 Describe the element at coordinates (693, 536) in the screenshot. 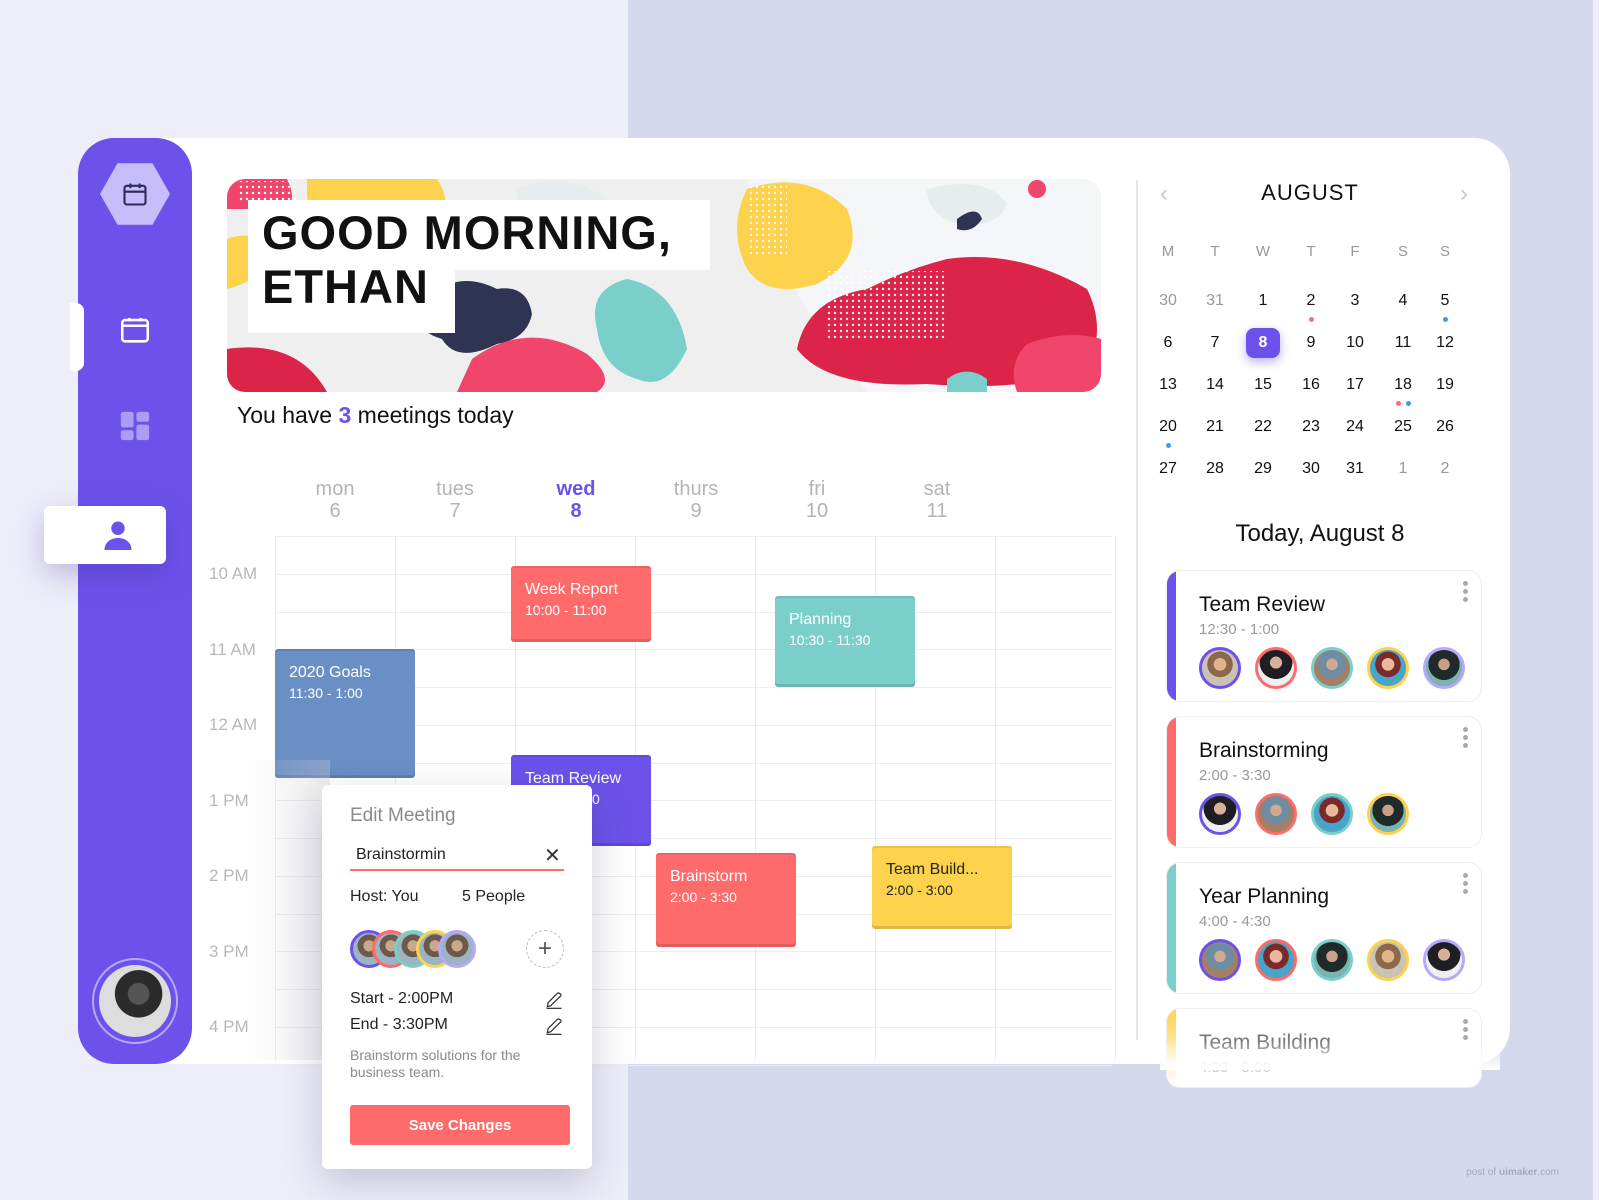

I see `grid-line` at that location.